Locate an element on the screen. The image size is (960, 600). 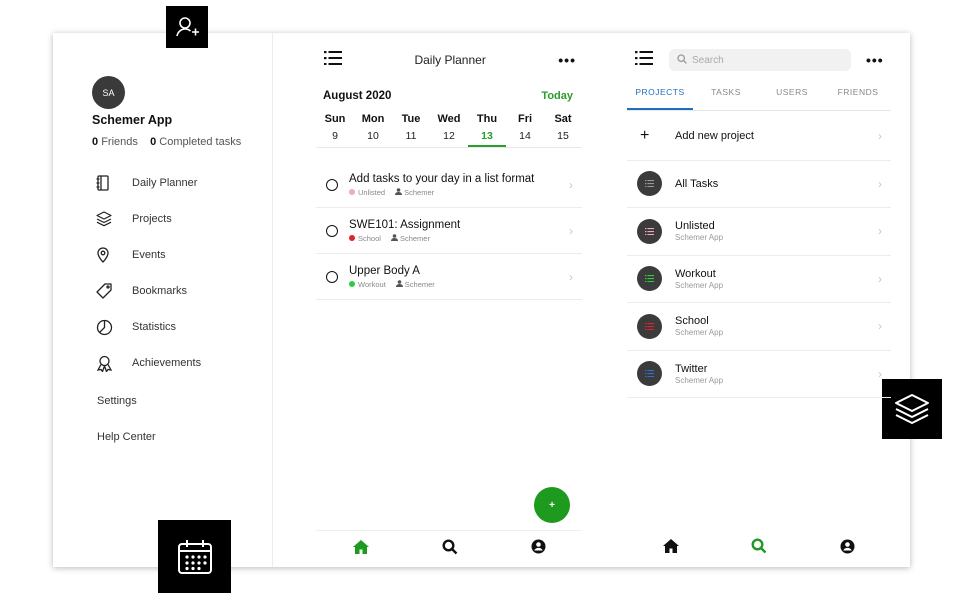
day-name: Sat is located at coordinates (563, 119).